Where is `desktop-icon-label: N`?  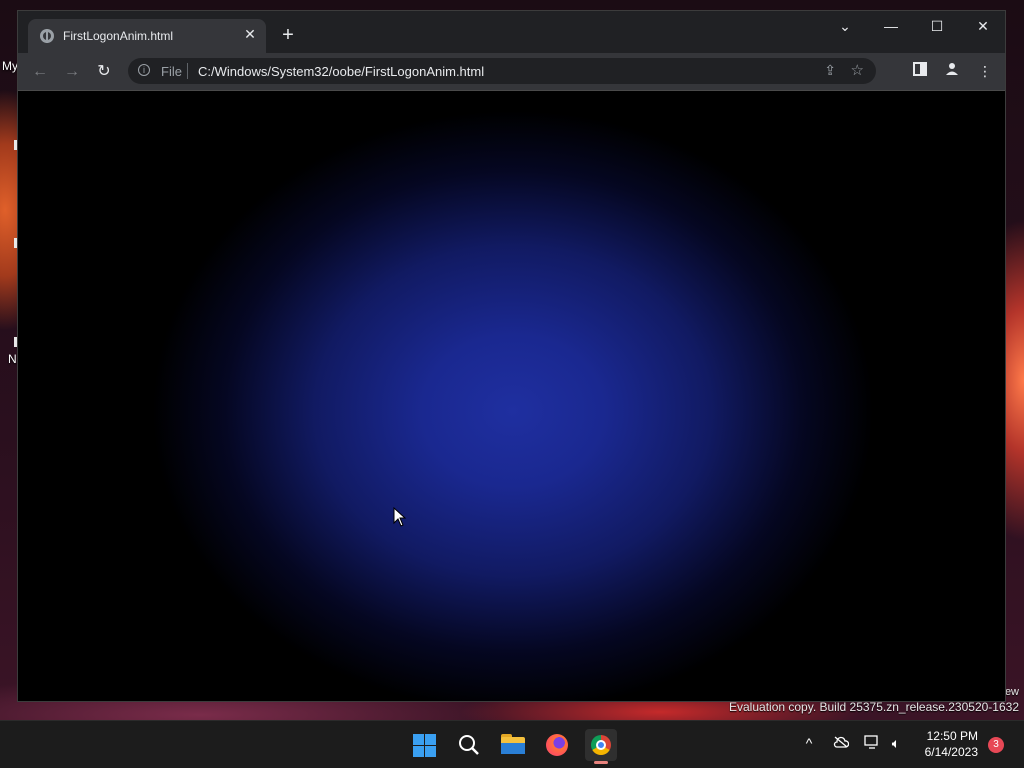
desktop-icon-label: N is located at coordinates (12, 359).